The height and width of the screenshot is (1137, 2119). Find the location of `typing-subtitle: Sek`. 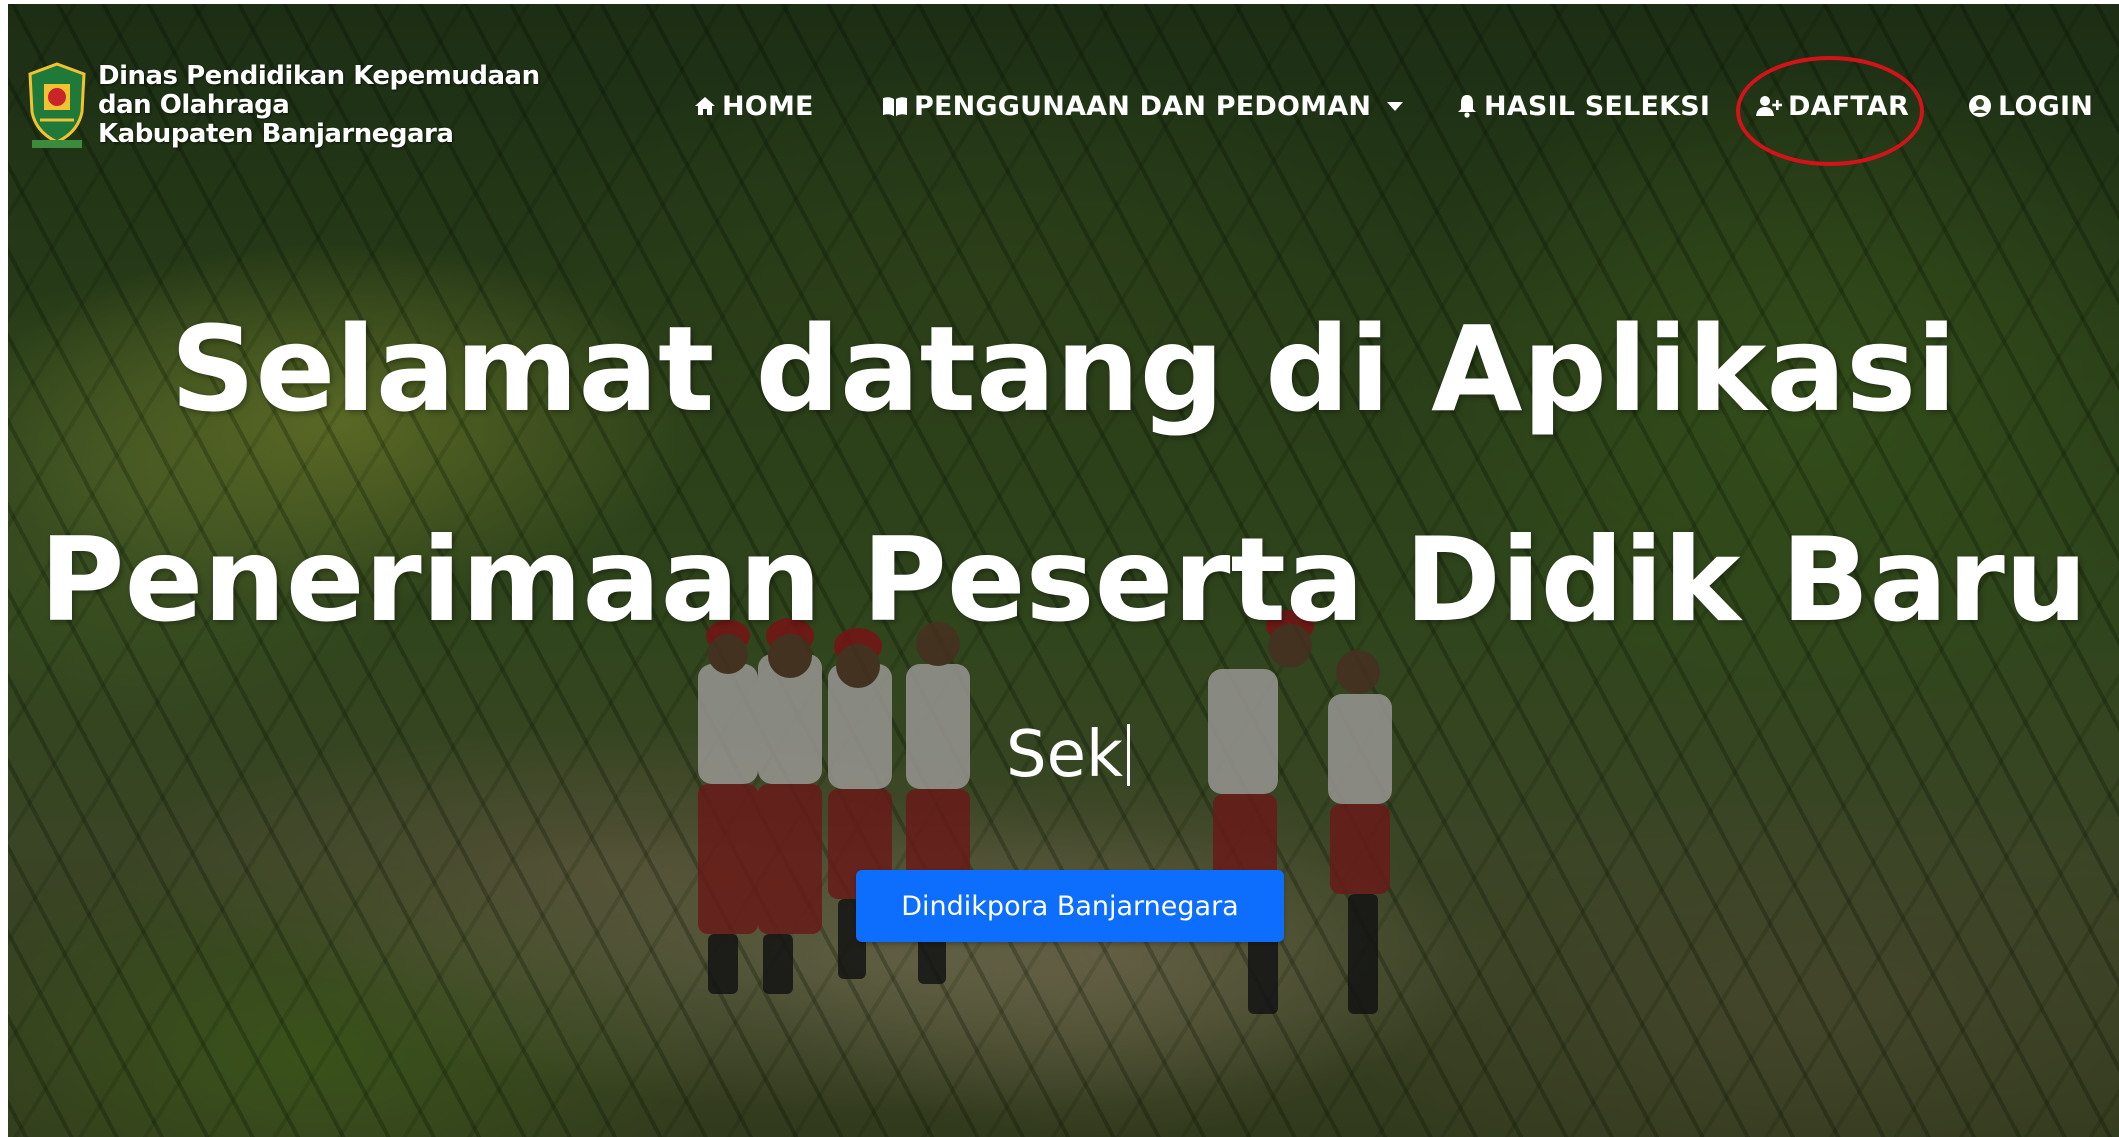

typing-subtitle: Sek is located at coordinates (1068, 755).